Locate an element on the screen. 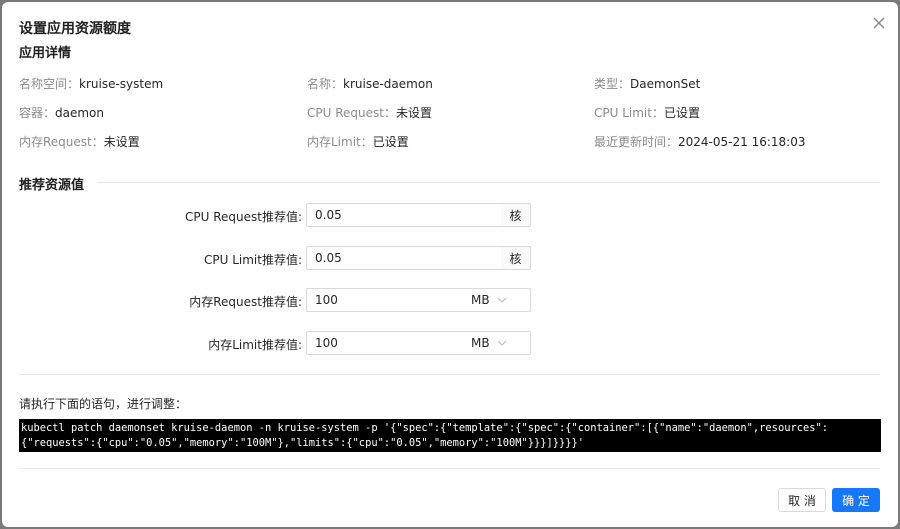 The width and height of the screenshot is (900, 529). type-label: 类型： is located at coordinates (612, 84).